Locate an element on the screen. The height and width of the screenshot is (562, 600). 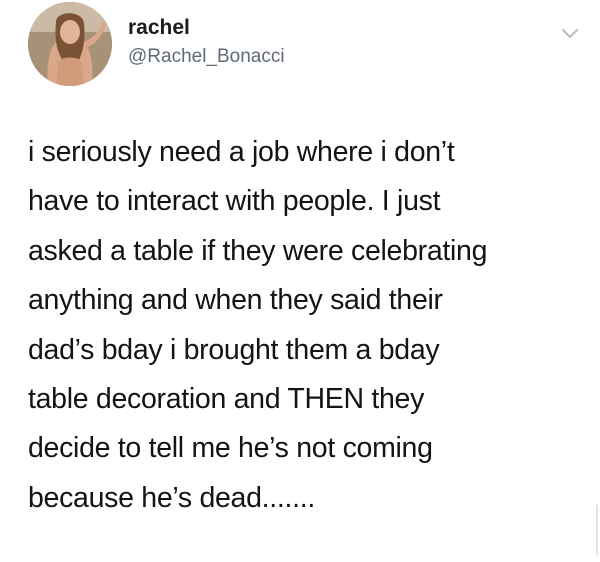
tweet-line: anything and when they said their is located at coordinates (235, 300).